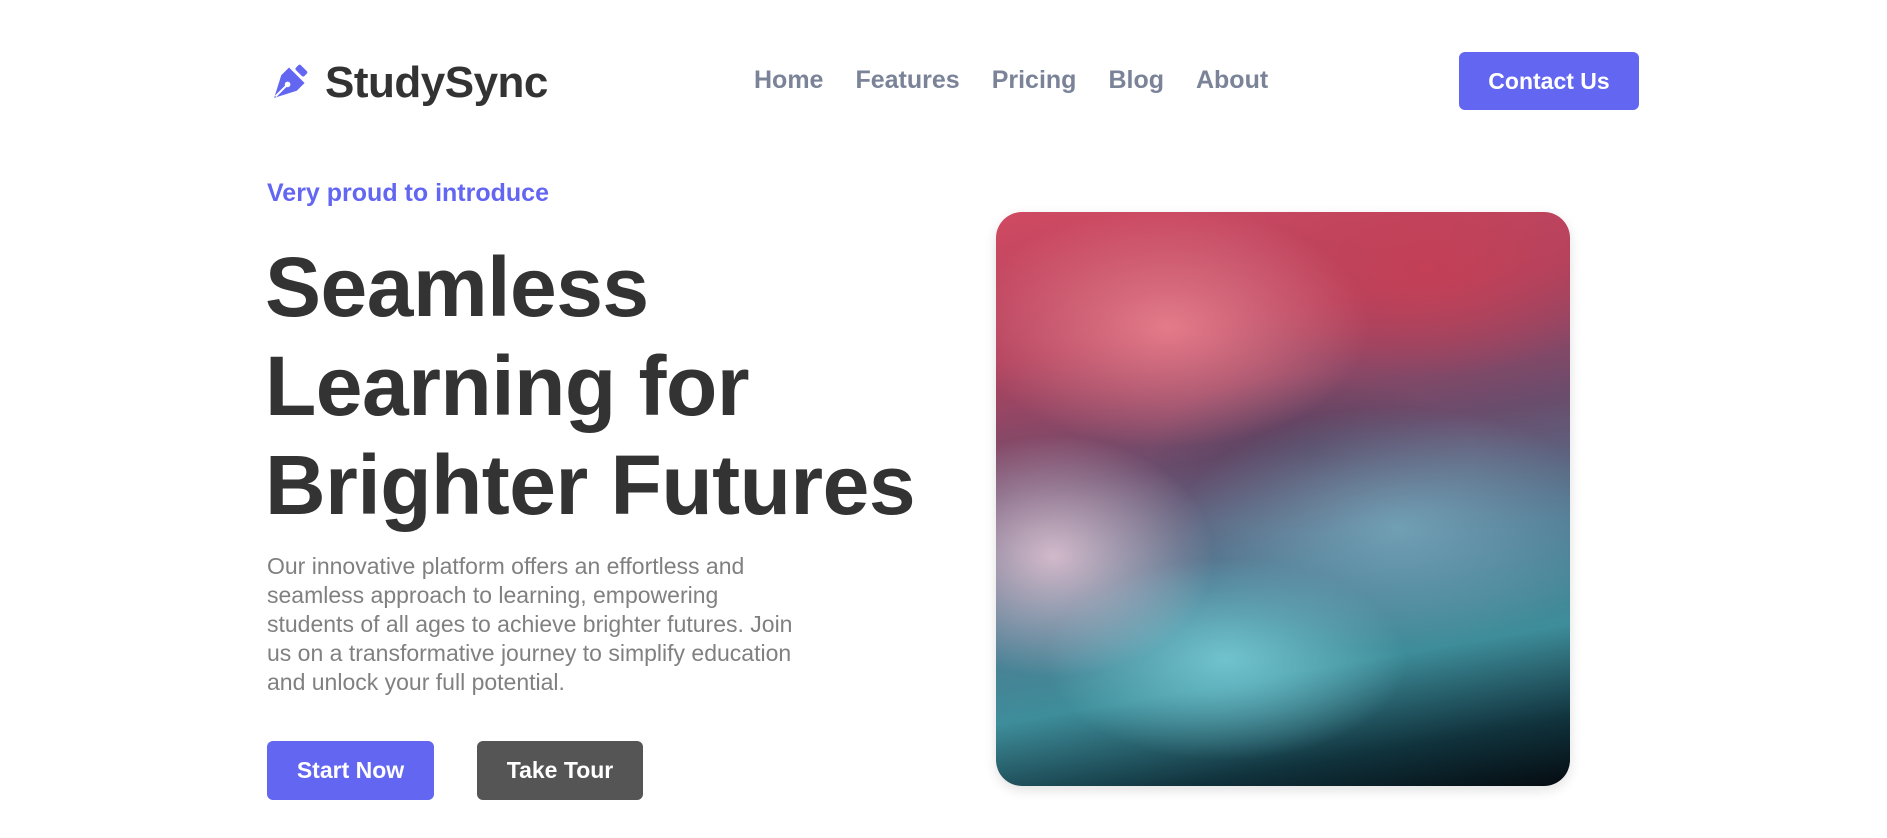 This screenshot has width=1887, height=838. I want to click on brand-name: StudySync, so click(436, 82).